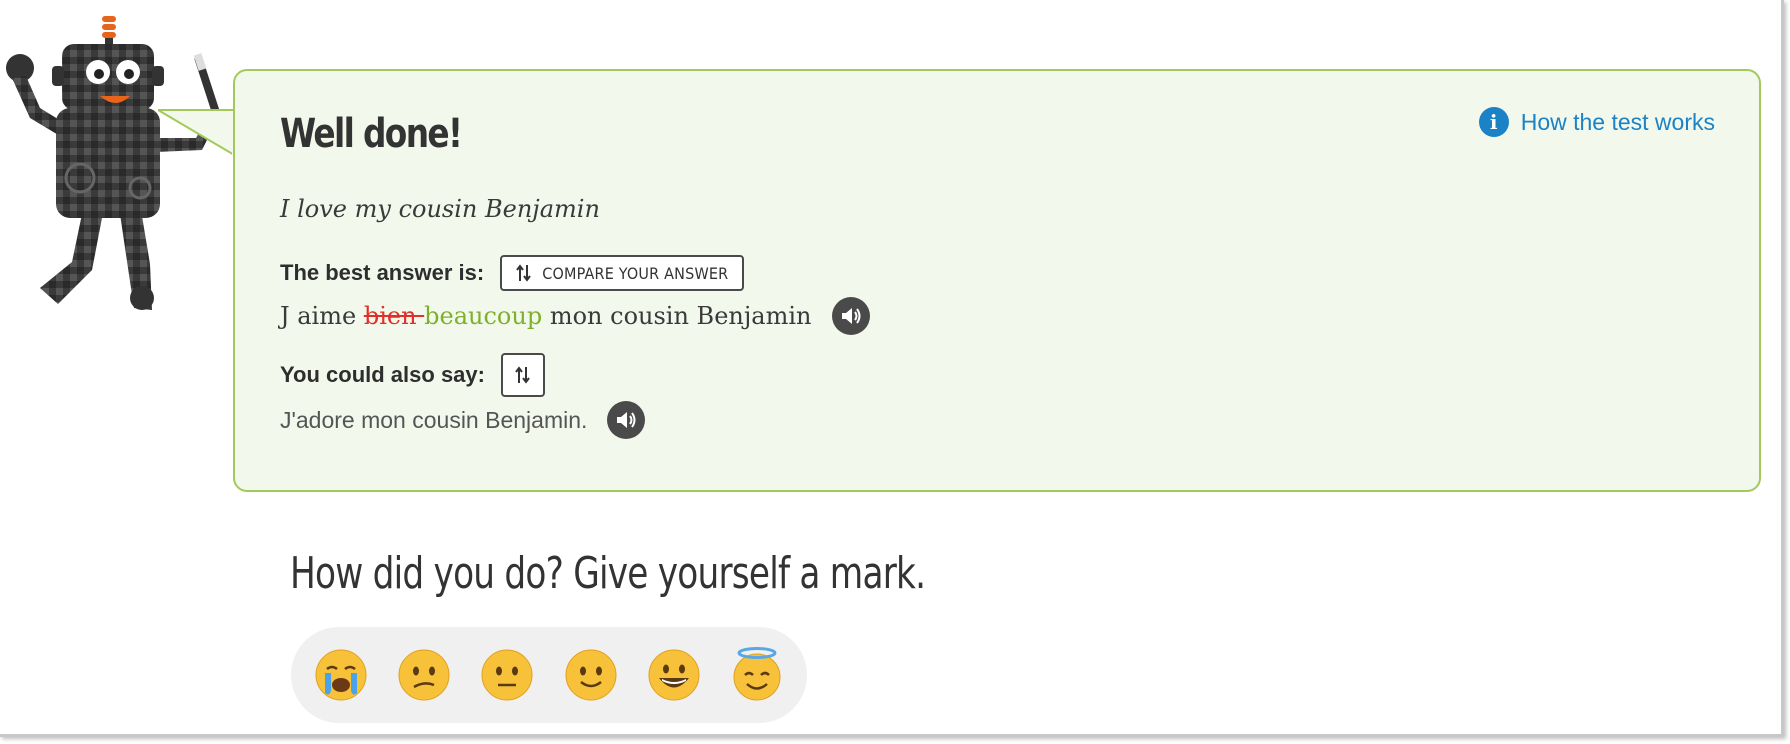  I want to click on alternative-answer-row: You could also say:, so click(412, 375).